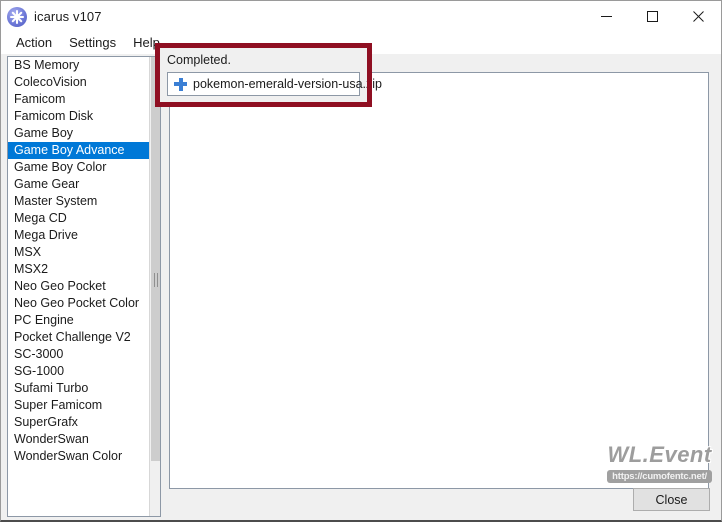 This screenshot has height=522, width=722. What do you see at coordinates (659, 476) in the screenshot?
I see `watermark-url: https://cumofentc.net/` at bounding box center [659, 476].